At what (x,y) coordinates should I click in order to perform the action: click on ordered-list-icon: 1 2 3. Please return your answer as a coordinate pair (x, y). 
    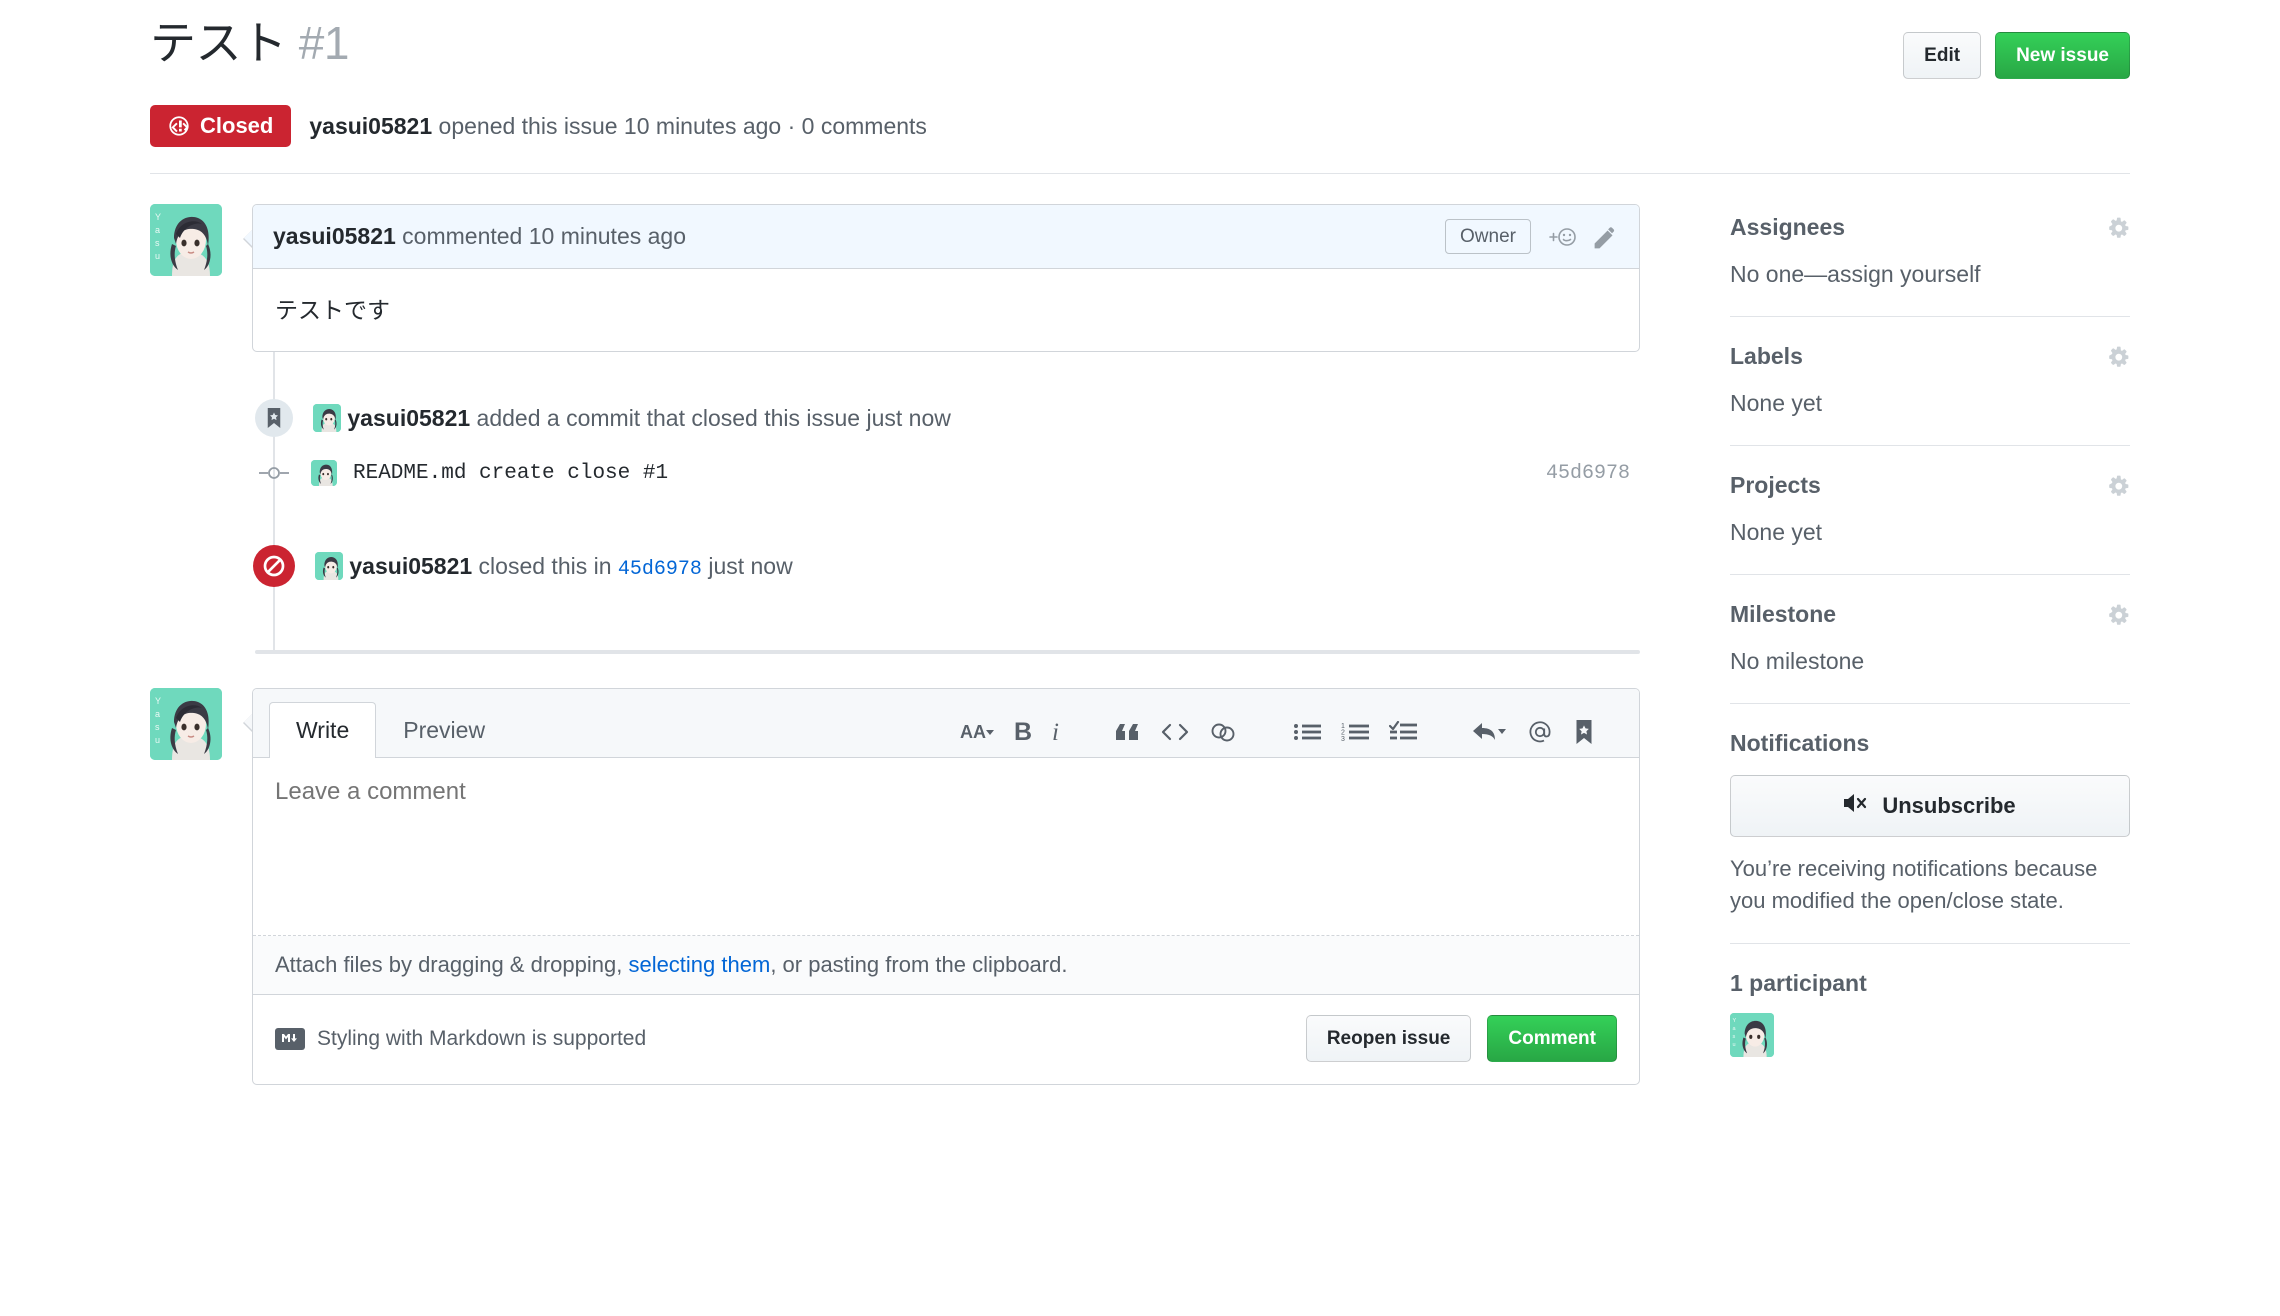
    Looking at the image, I should click on (1355, 732).